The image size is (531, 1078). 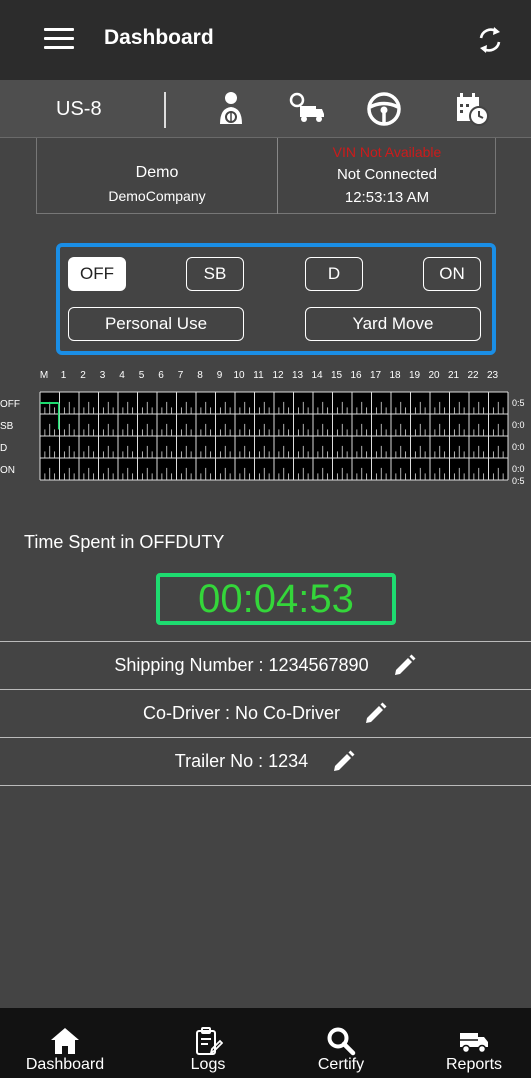 What do you see at coordinates (276, 599) in the screenshot?
I see `duty-timer: 00:04:53` at bounding box center [276, 599].